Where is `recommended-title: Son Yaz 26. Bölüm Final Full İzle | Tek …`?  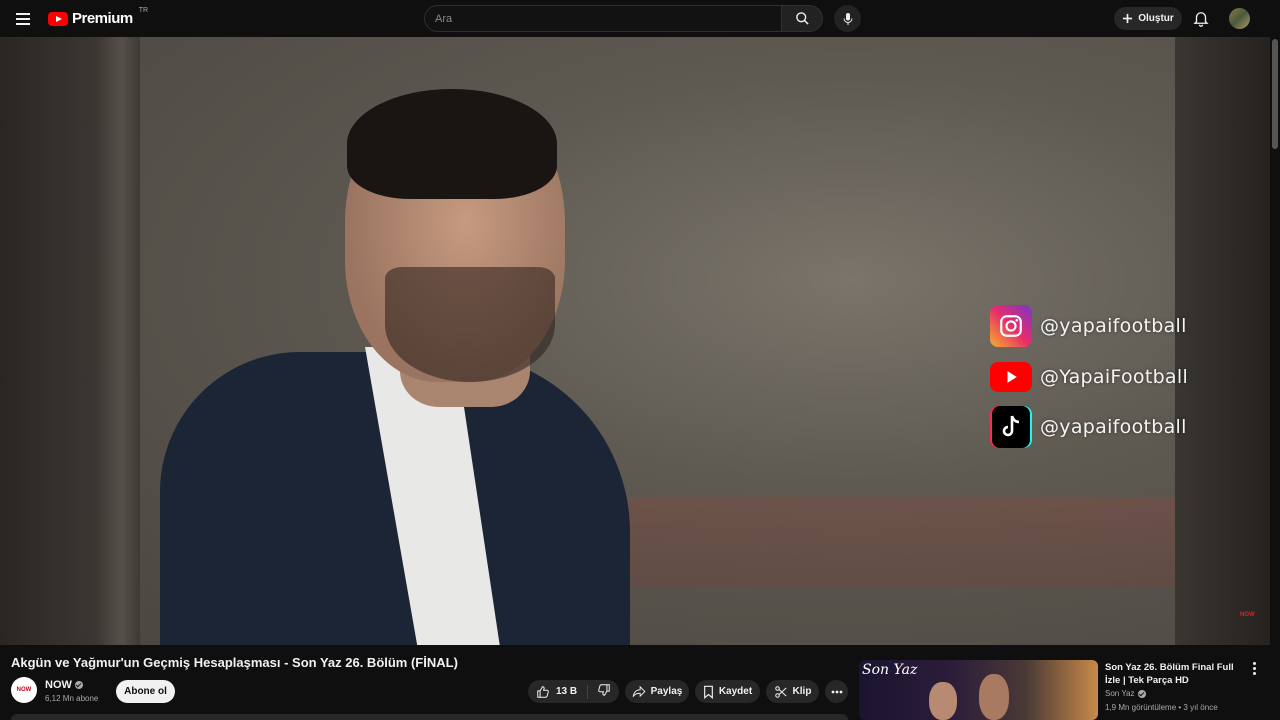
recommended-title: Son Yaz 26. Bölüm Final Full İzle | Tek … is located at coordinates (1175, 674).